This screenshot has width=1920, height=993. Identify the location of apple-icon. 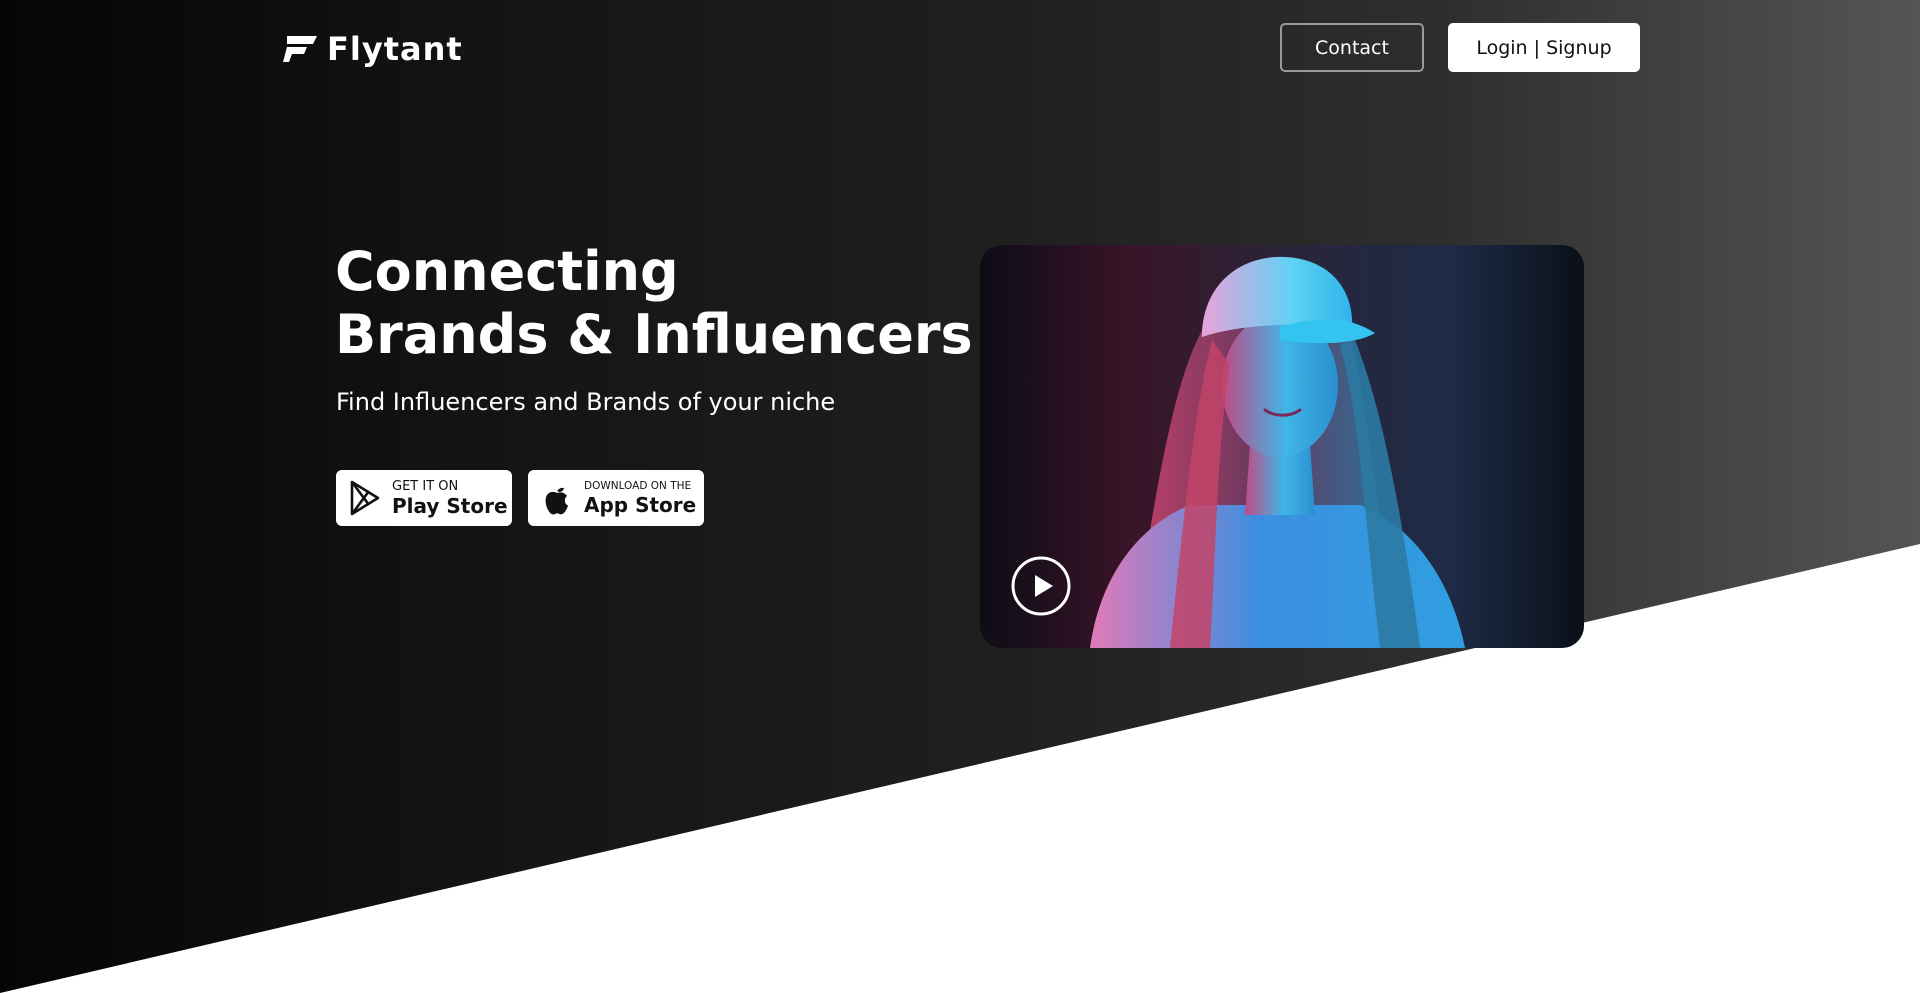
(556, 501).